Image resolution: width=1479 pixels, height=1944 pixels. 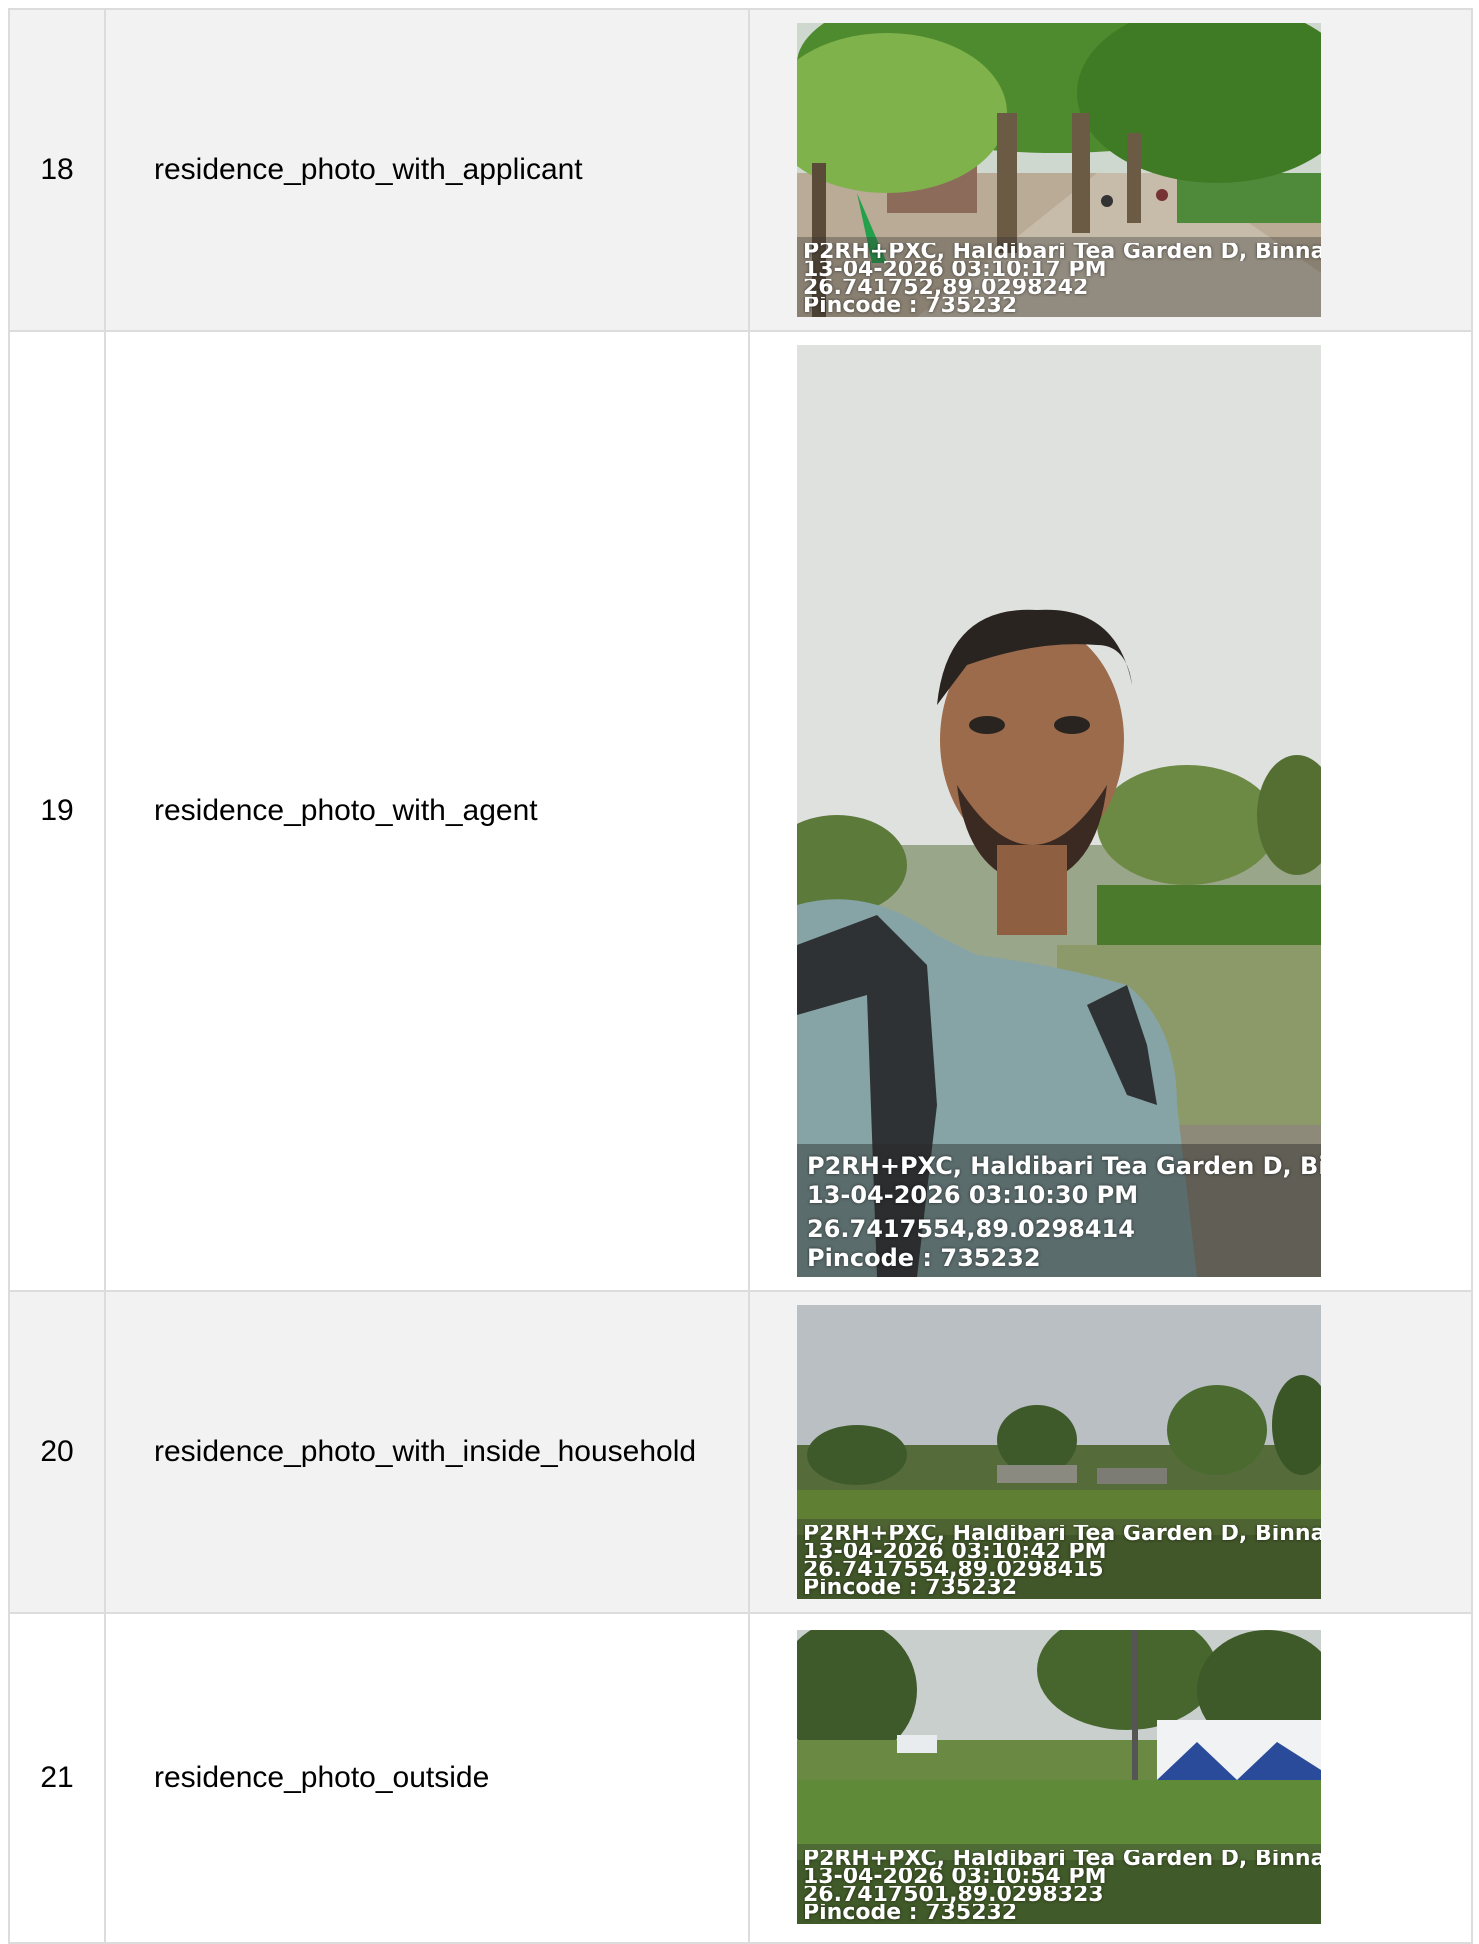 I want to click on row-number: 19, so click(x=57, y=811).